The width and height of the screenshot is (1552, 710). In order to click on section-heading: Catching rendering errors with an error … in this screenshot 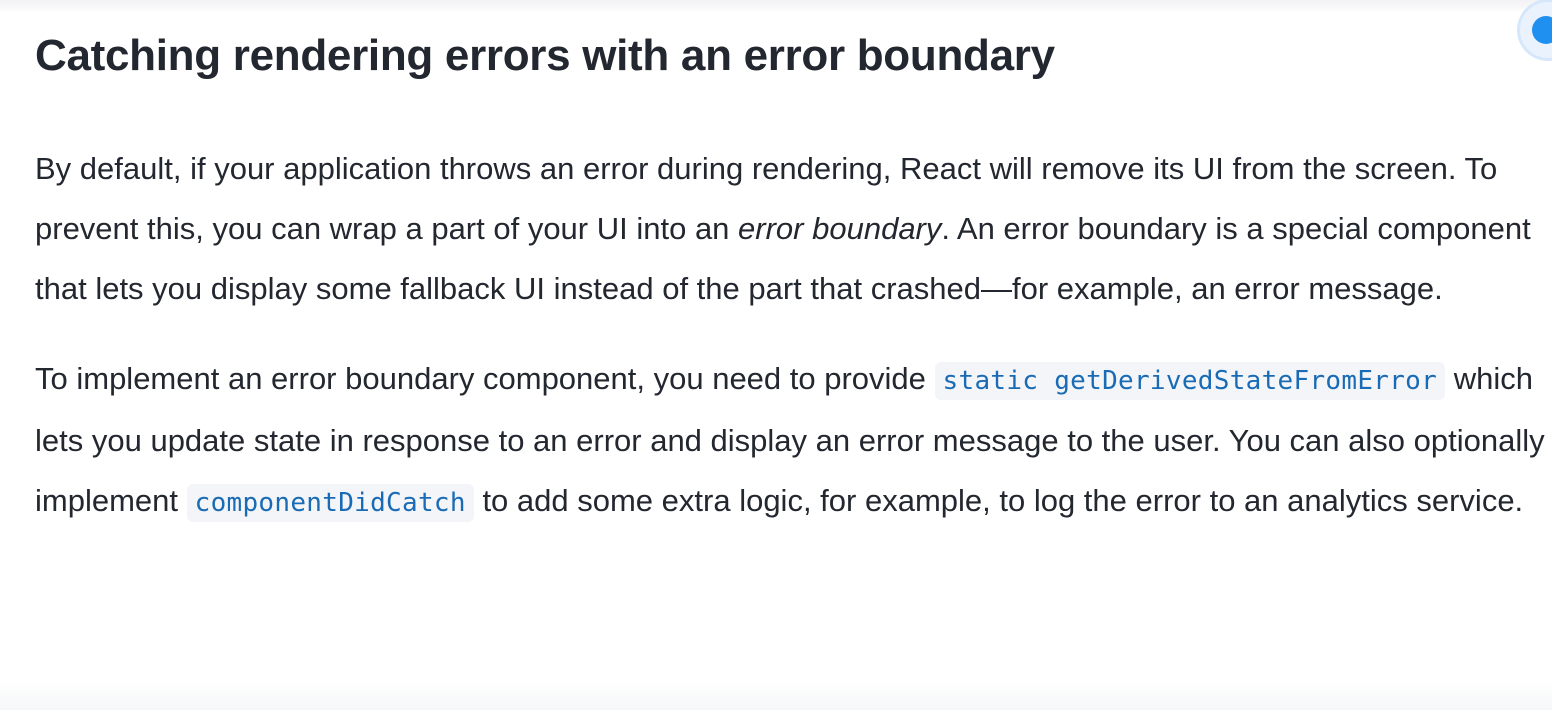, I will do `click(545, 55)`.